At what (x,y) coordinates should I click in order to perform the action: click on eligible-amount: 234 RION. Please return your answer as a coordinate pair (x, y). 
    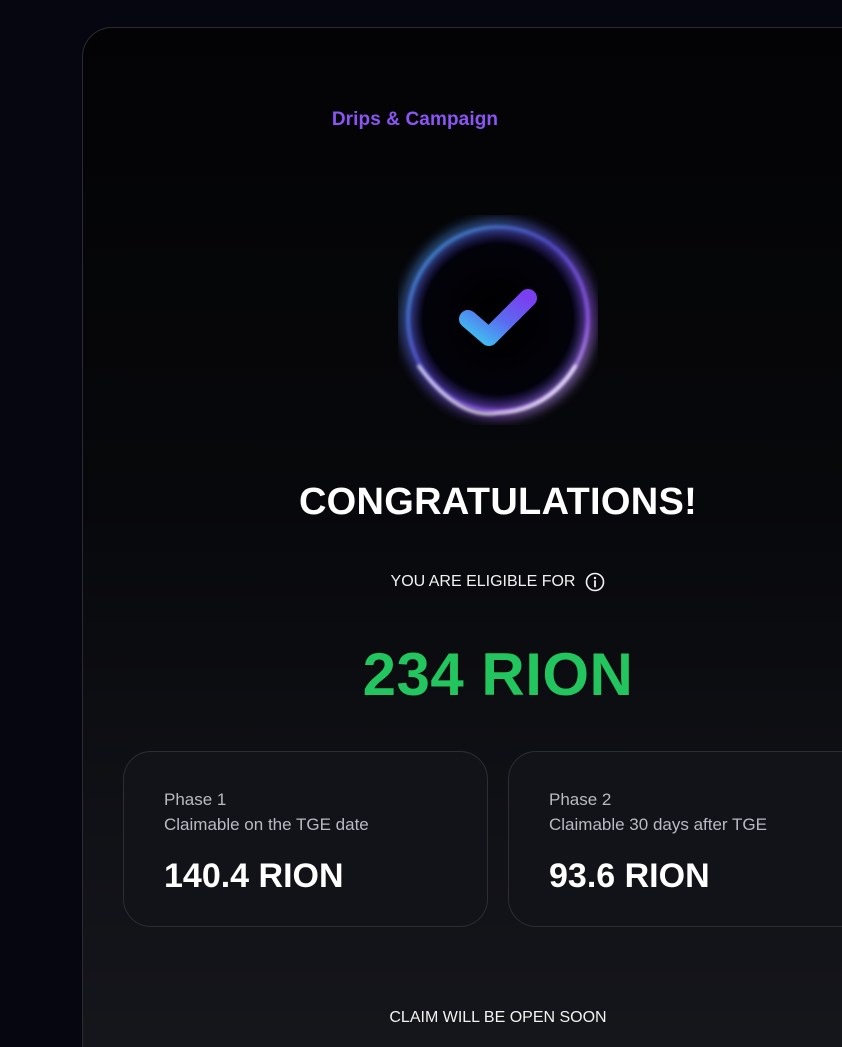
    Looking at the image, I should click on (498, 674).